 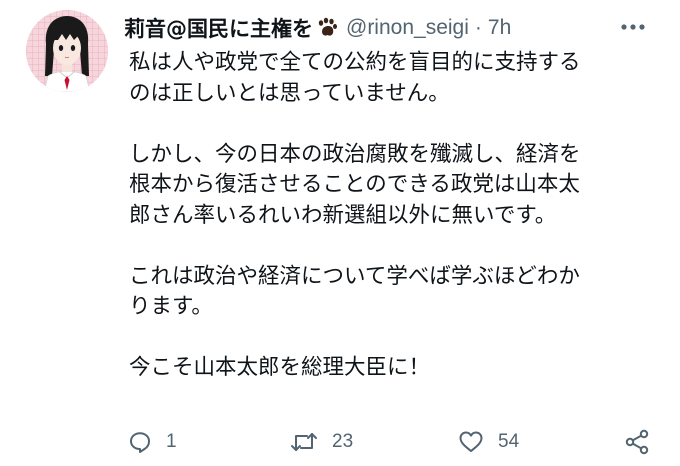 I want to click on more-dots-icon, so click(x=633, y=27).